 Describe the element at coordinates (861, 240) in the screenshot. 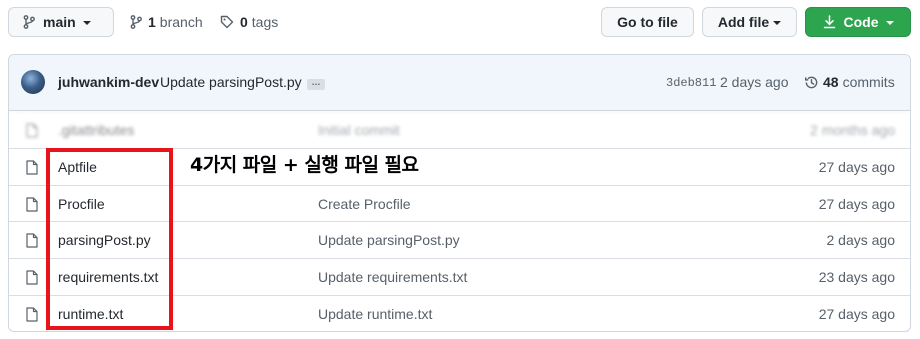

I see `file-commit-date: 2 days ago` at that location.